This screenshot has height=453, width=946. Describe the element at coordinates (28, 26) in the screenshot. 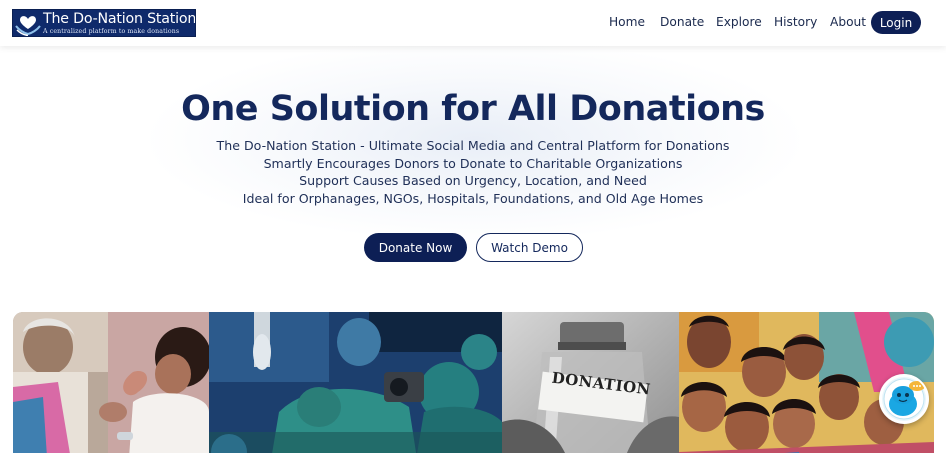

I see `hands-heart-icon` at that location.